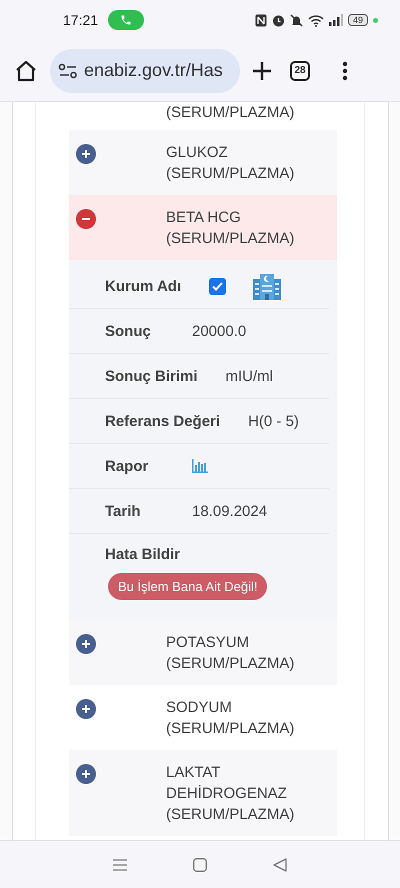 This screenshot has height=888, width=400. I want to click on bar-chart-icon, so click(200, 466).